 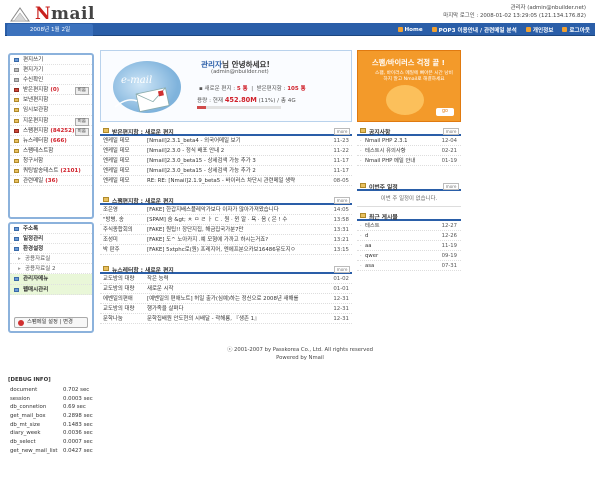 I want to click on mail-row: 조은영 [FAKE] 한갑지배스플레악가보다 이자가 많아가져왔습니다 14:05, so click(x=226, y=210).